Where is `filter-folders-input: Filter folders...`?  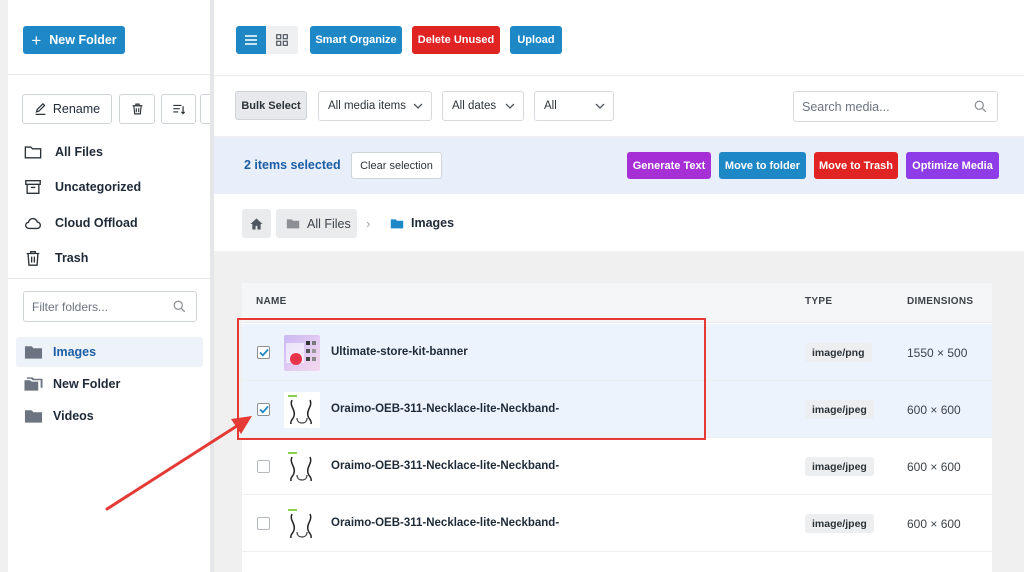 filter-folders-input: Filter folders... is located at coordinates (110, 306).